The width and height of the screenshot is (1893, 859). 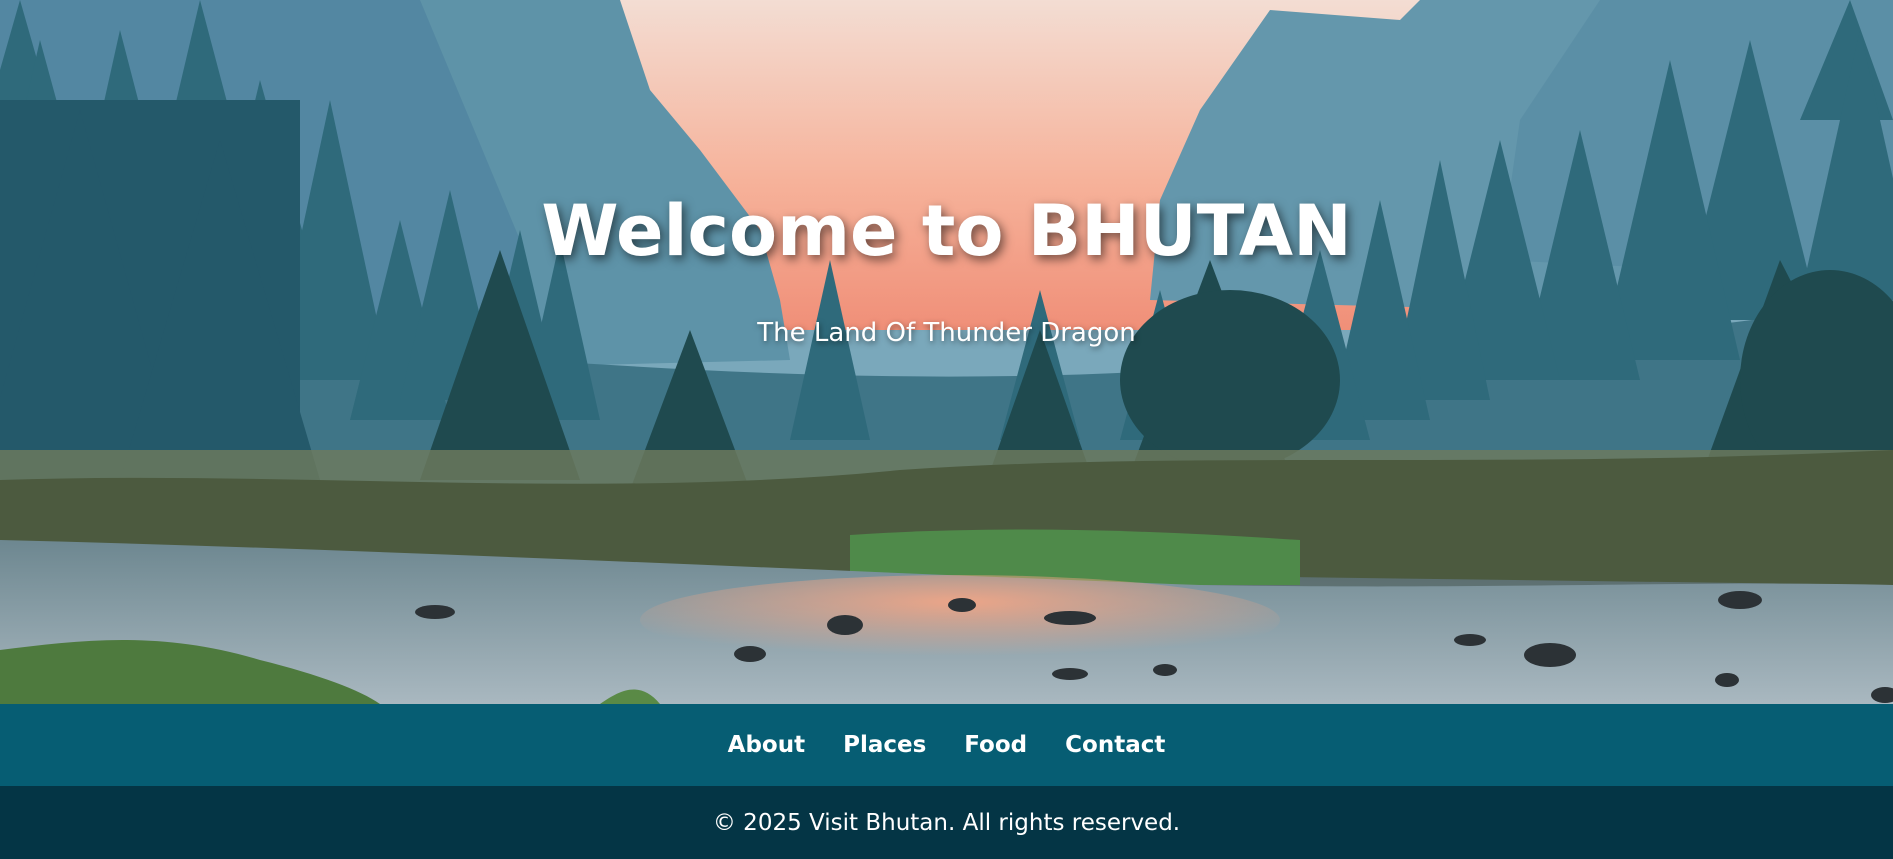 I want to click on nav-link-about: About, so click(x=766, y=745).